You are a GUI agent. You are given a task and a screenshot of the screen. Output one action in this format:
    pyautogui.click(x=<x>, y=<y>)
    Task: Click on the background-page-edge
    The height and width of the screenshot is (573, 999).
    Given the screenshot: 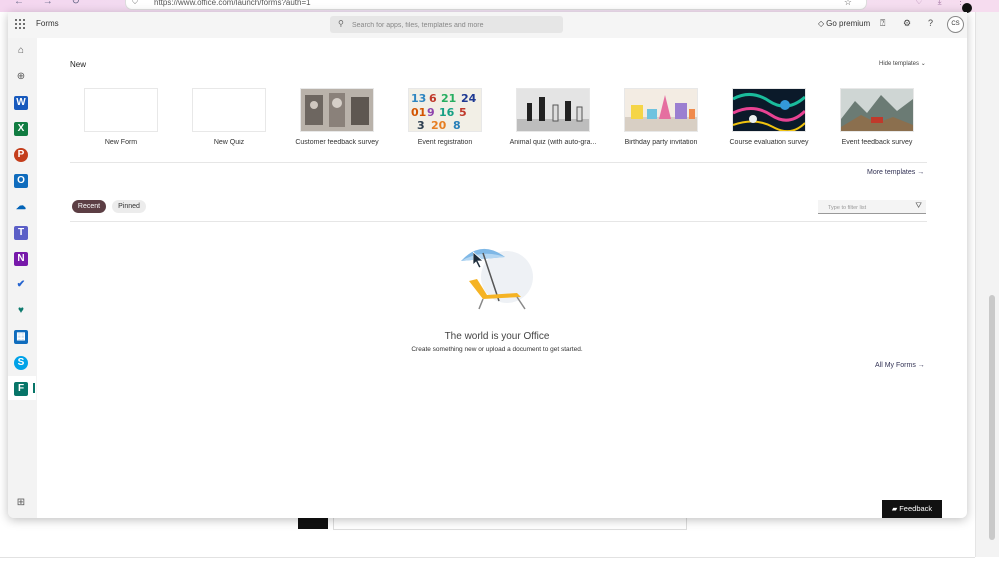 What is the action you would take?
    pyautogui.click(x=987, y=284)
    